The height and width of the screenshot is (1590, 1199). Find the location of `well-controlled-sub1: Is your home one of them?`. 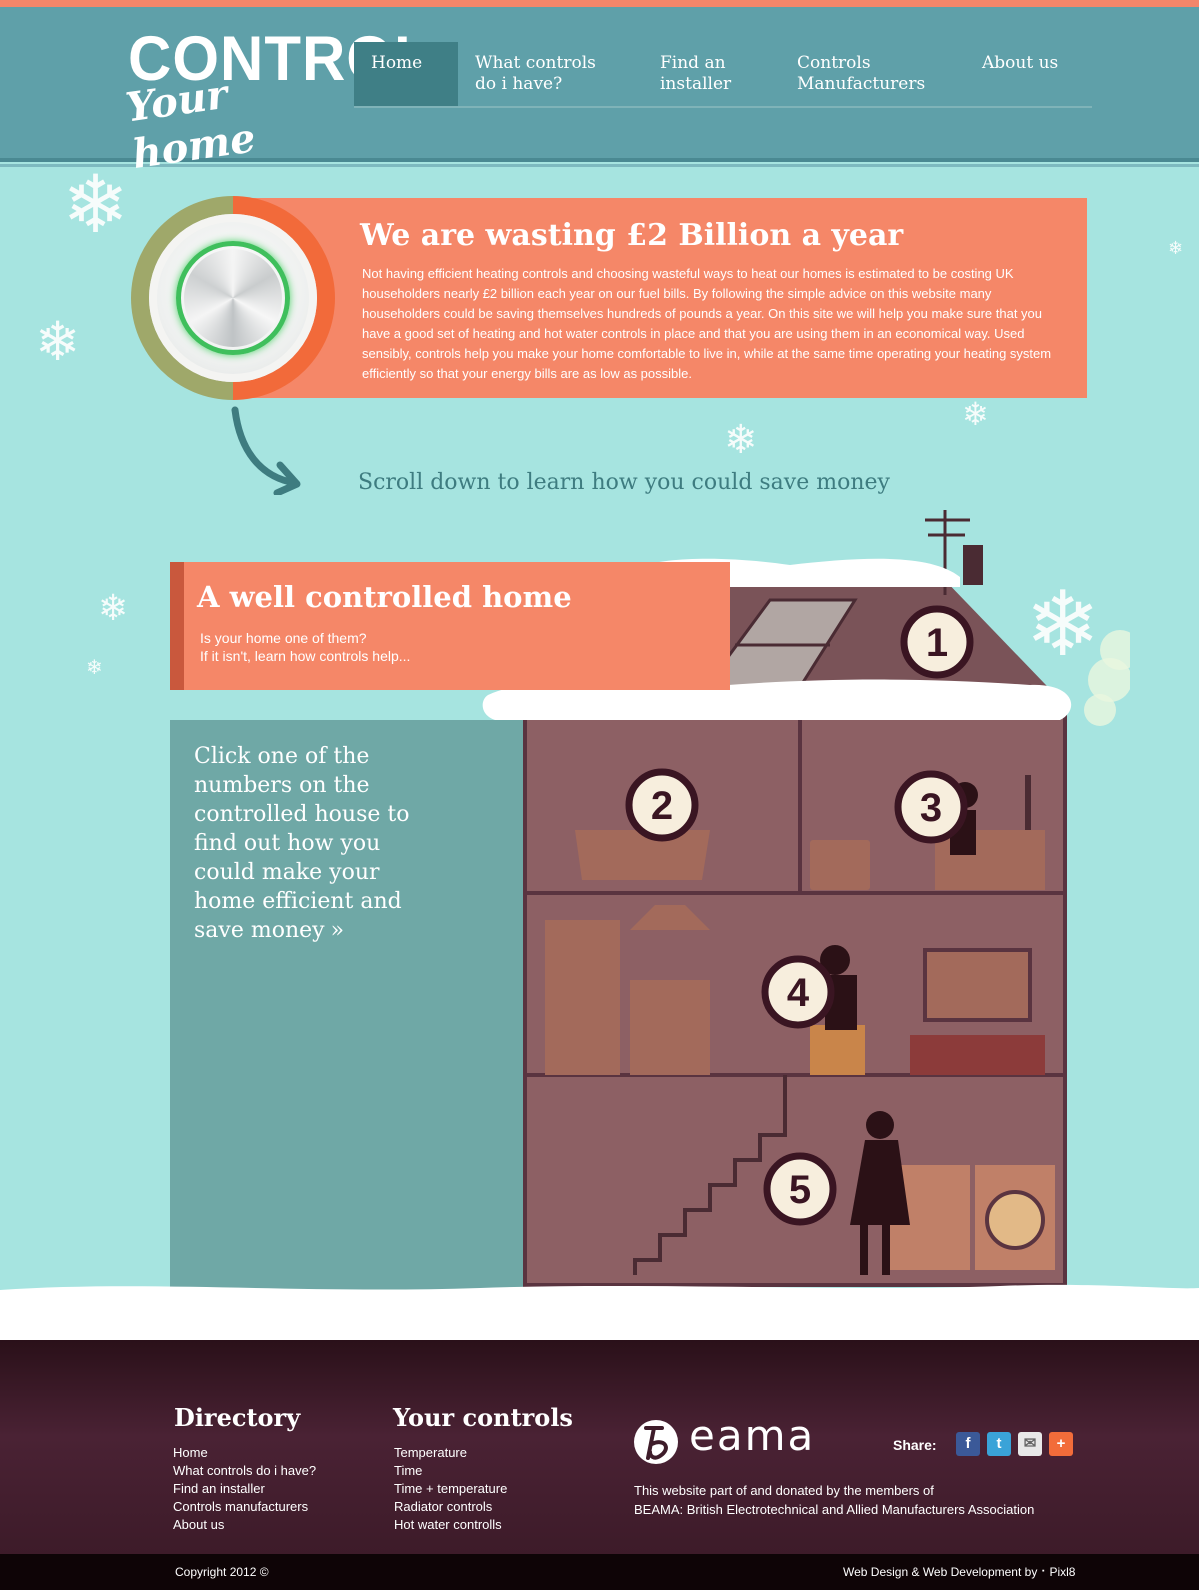

well-controlled-sub1: Is your home one of them? is located at coordinates (283, 638).